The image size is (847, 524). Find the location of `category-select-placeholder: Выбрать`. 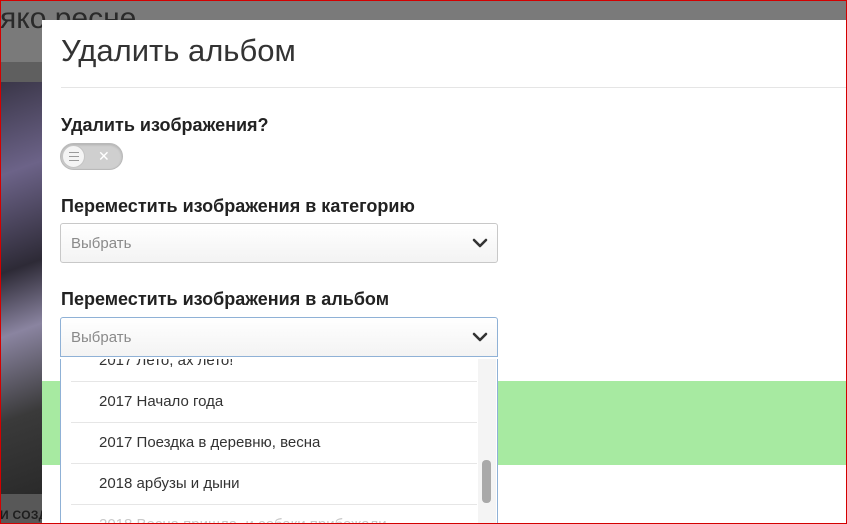

category-select-placeholder: Выбрать is located at coordinates (101, 243).